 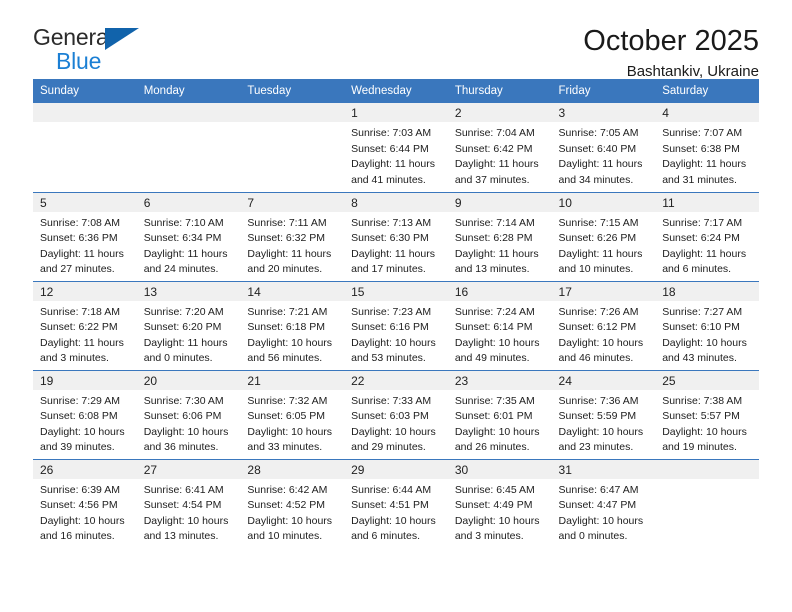 I want to click on sunset-text: Sunset: 6:03 PM, so click(x=390, y=416).